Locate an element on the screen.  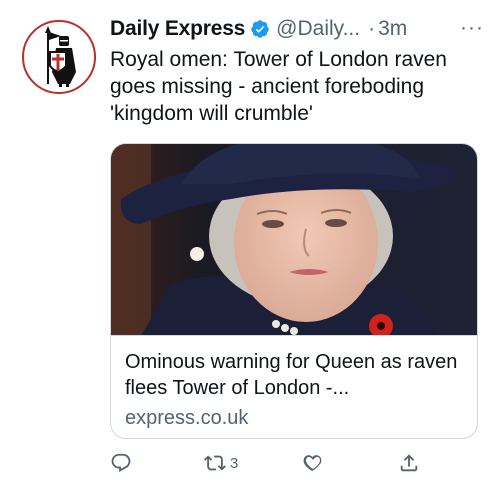
card-domain: express.co.uk is located at coordinates (187, 418).